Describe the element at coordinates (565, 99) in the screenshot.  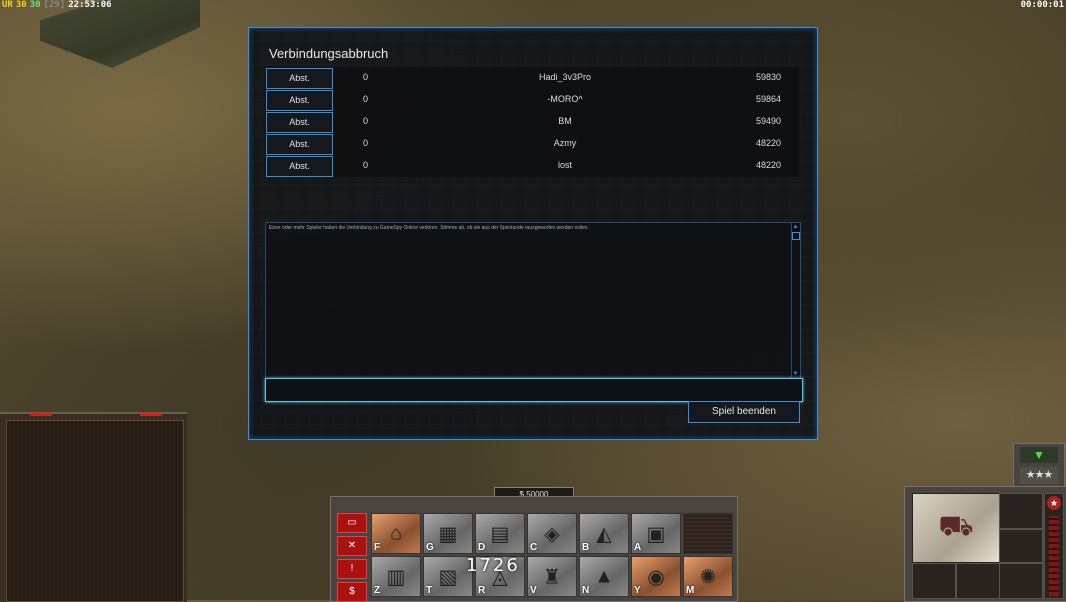
I see `player-name: -MORO^` at that location.